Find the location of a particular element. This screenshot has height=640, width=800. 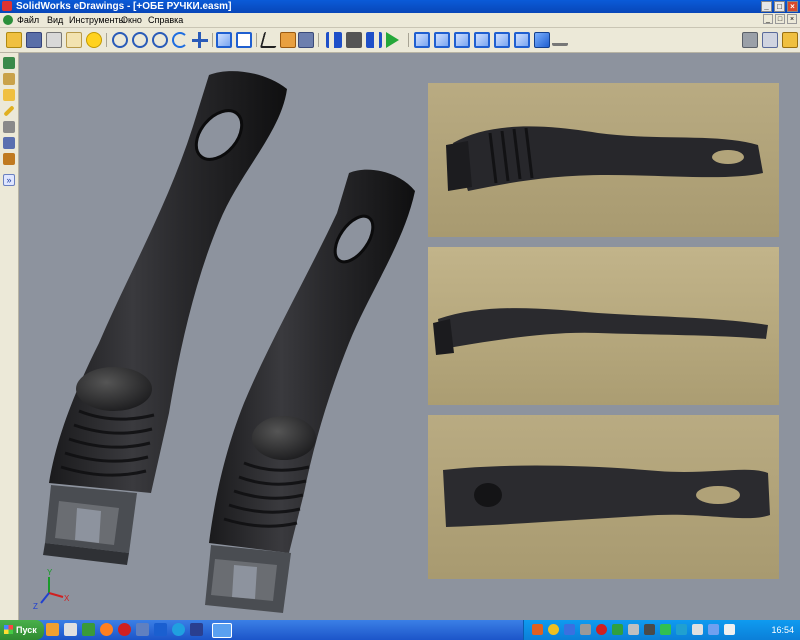

axis-z-label: Z is located at coordinates (35, 606).